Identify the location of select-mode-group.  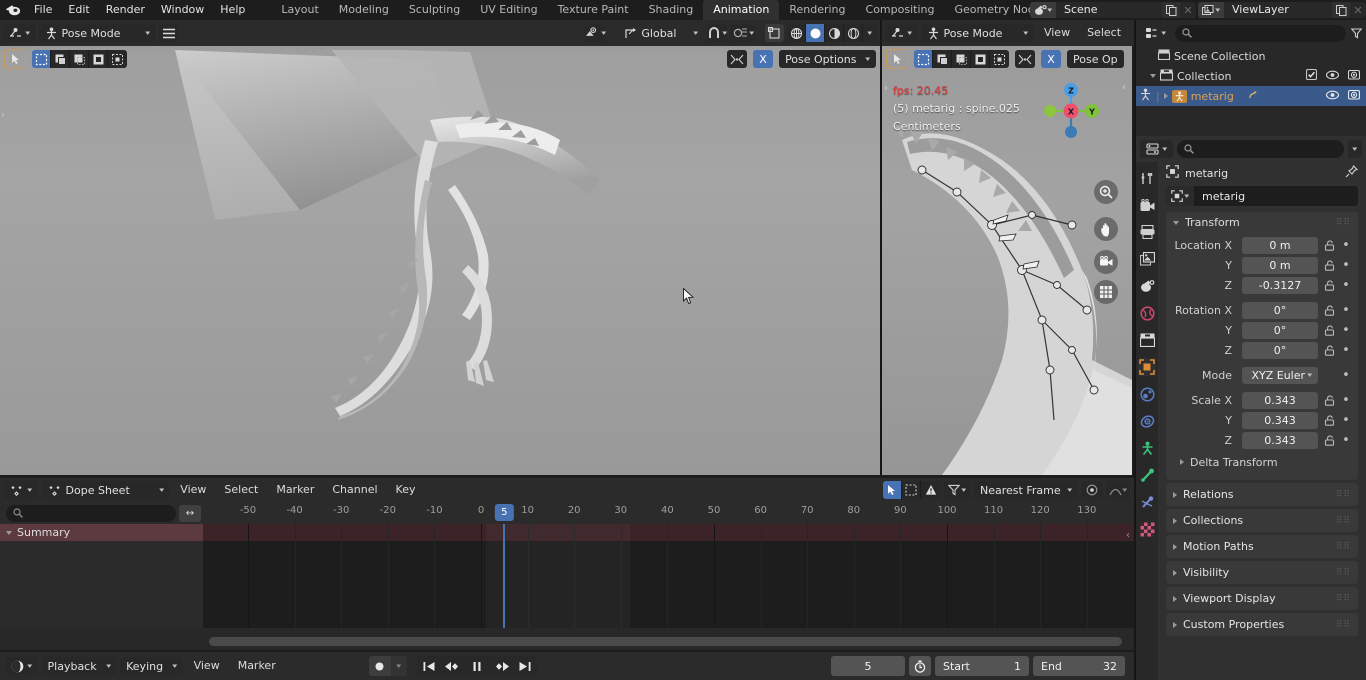
(79, 59).